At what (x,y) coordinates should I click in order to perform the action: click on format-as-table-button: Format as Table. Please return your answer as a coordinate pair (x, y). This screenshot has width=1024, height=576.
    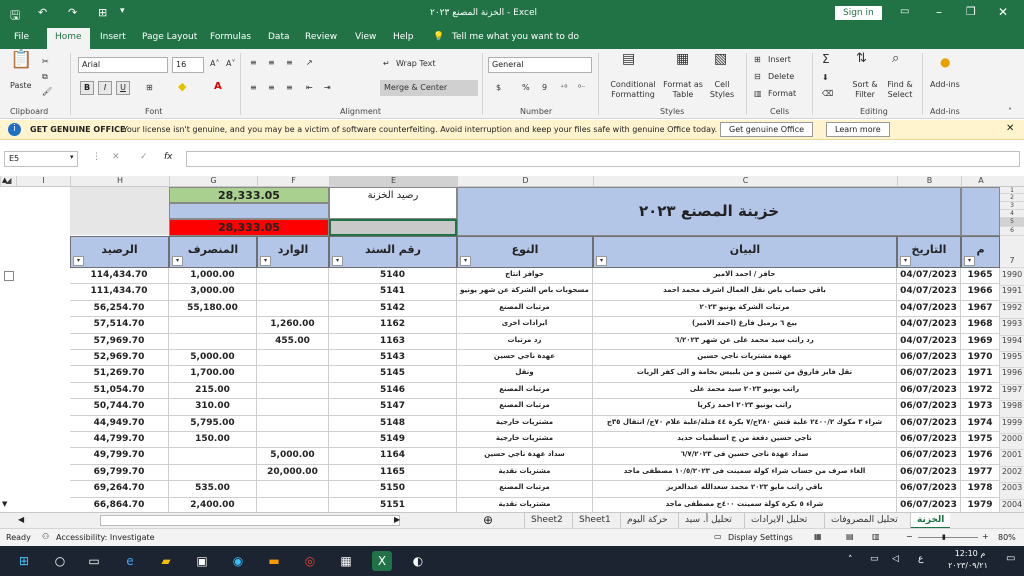
    Looking at the image, I should click on (683, 90).